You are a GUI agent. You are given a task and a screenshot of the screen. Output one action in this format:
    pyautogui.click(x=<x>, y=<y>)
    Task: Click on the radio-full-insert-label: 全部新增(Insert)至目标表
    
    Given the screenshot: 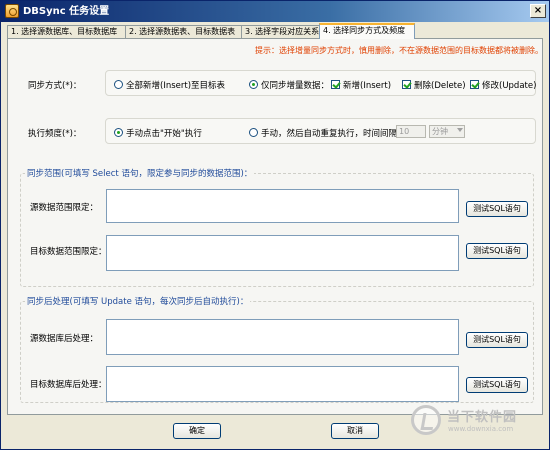 What is the action you would take?
    pyautogui.click(x=176, y=86)
    